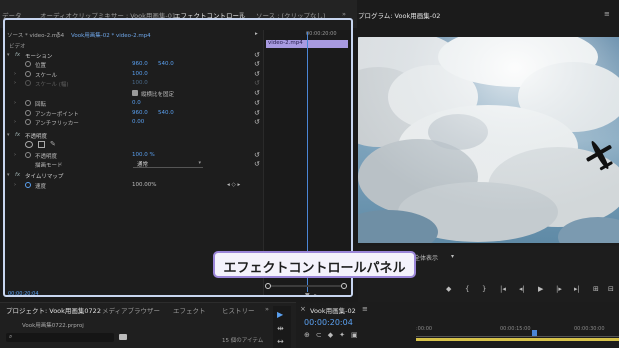  Describe the element at coordinates (448, 289) in the screenshot. I see `add-marker-icon: ◆` at that location.